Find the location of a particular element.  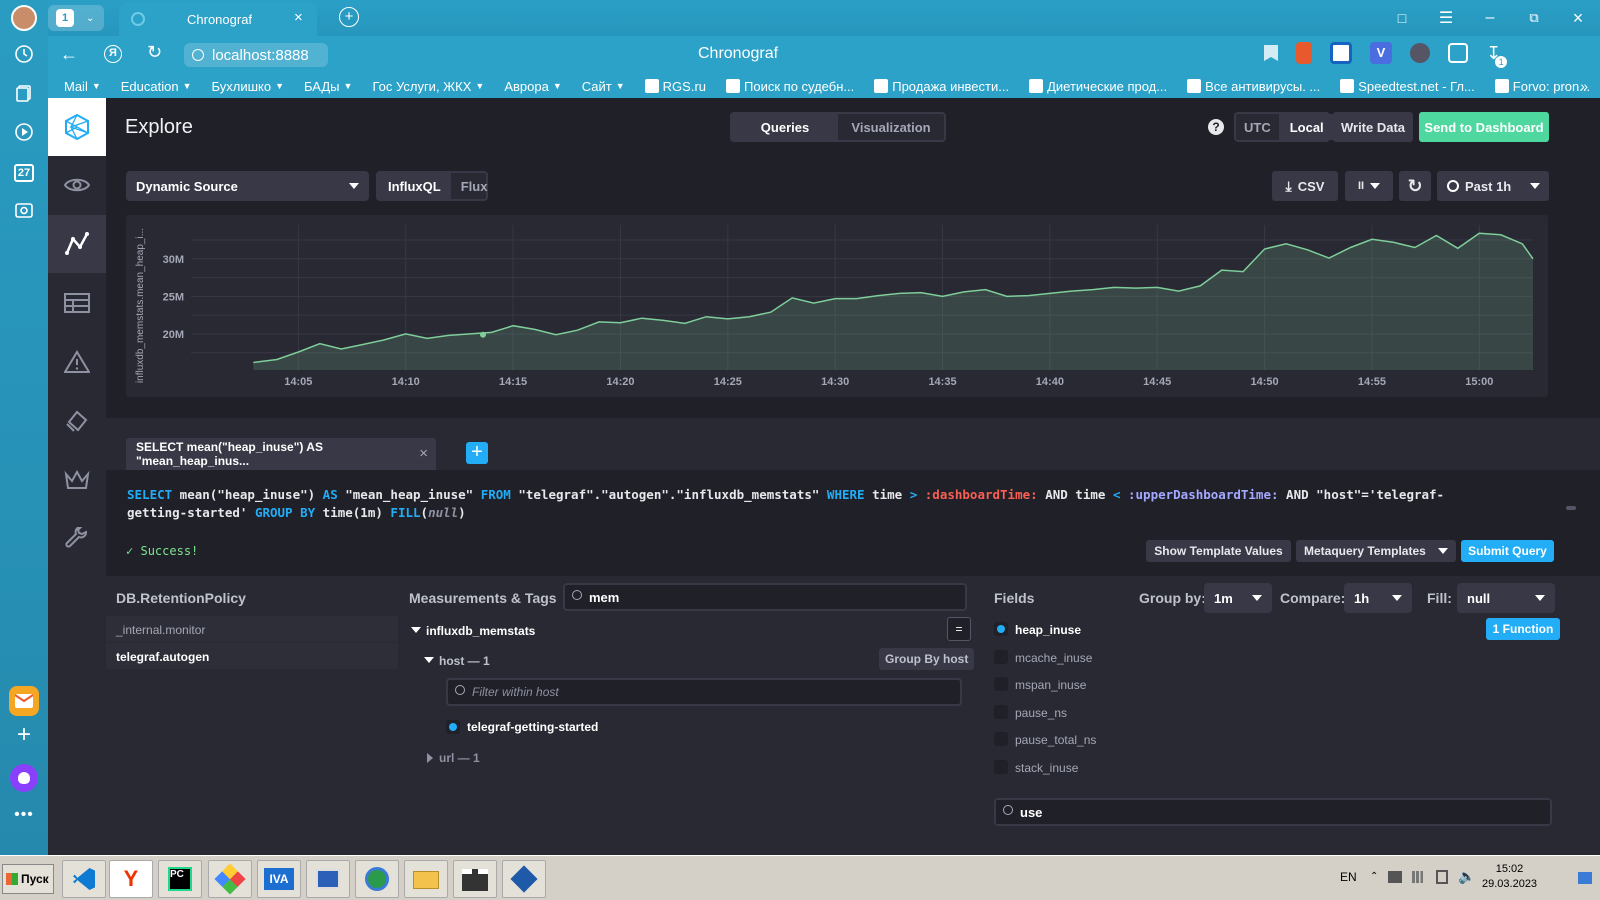

extension-warning-icon is located at coordinates (1304, 53).